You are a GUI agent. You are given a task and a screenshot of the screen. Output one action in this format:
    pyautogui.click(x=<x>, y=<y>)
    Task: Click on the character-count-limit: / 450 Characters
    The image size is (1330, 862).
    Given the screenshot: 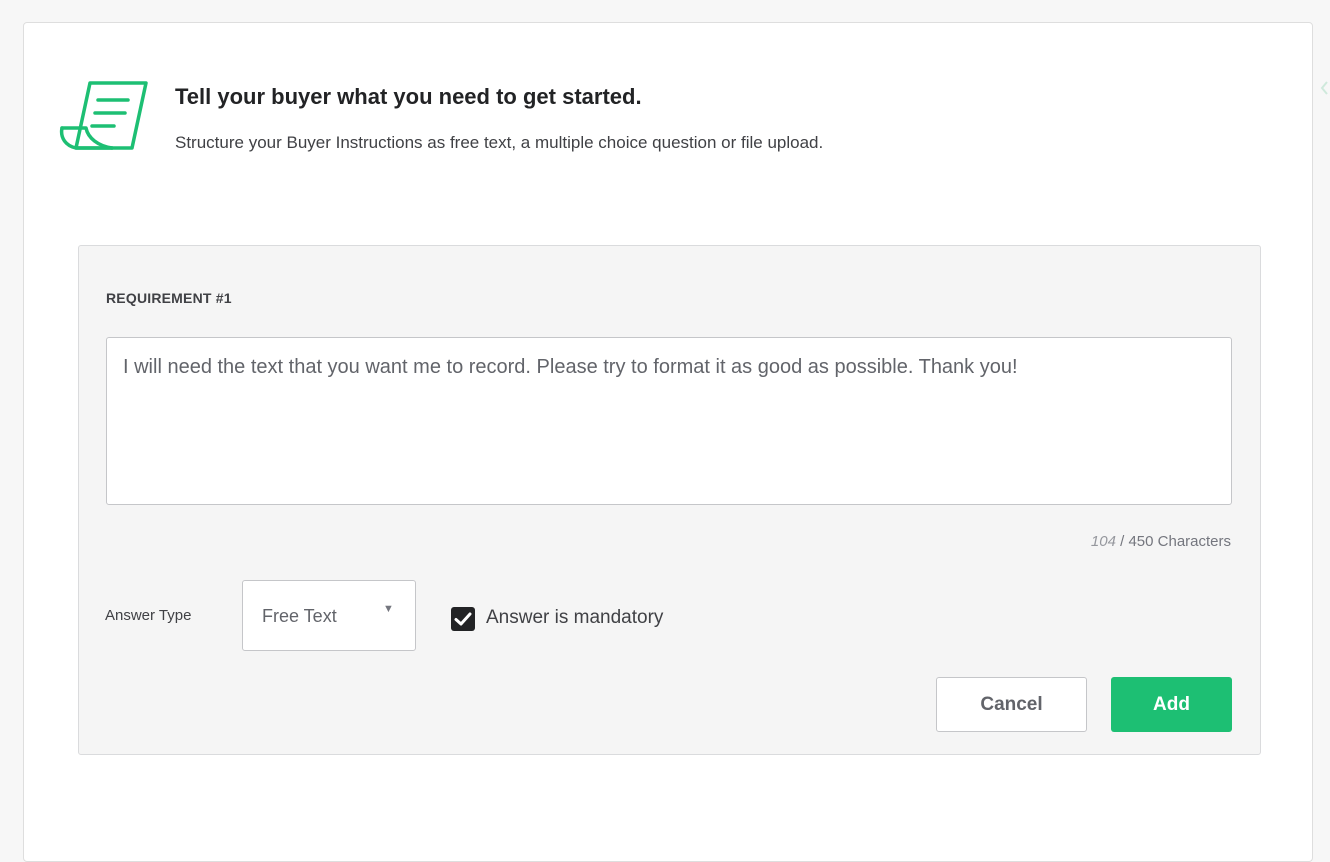 What is the action you would take?
    pyautogui.click(x=1175, y=541)
    